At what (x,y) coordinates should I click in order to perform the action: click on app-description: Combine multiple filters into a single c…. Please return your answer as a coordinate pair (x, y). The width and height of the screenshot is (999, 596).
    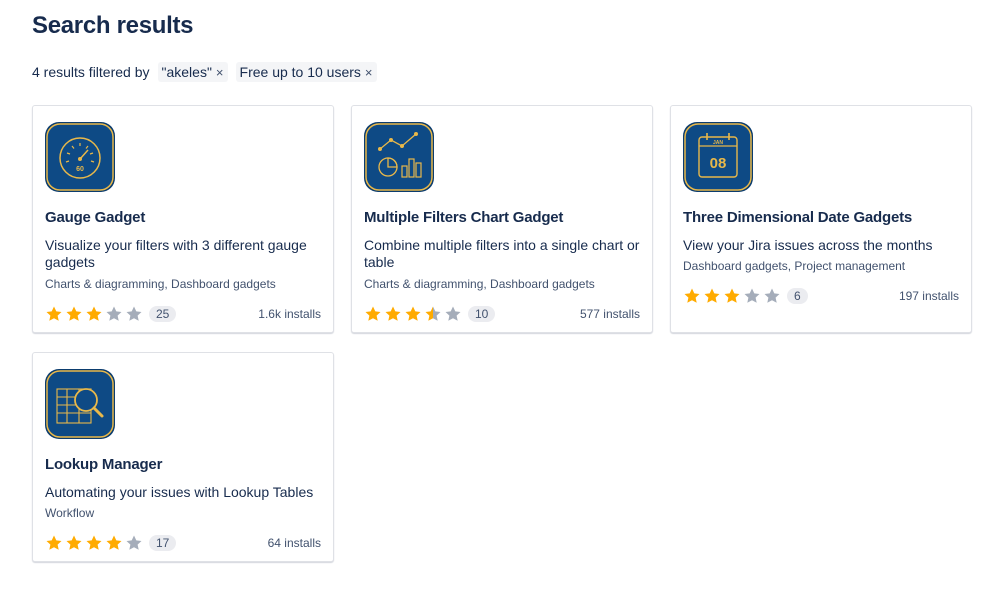
    Looking at the image, I should click on (502, 253).